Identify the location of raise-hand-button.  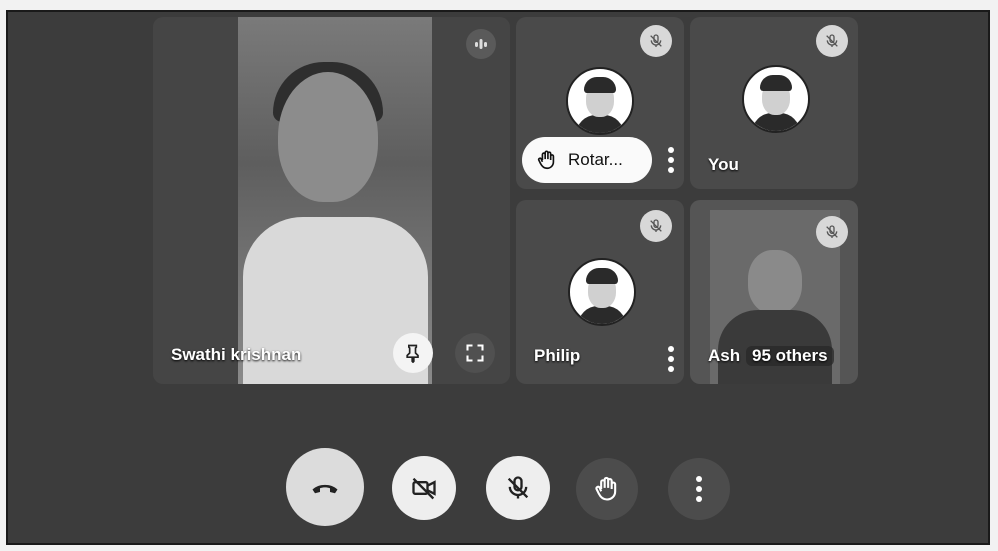
(607, 489).